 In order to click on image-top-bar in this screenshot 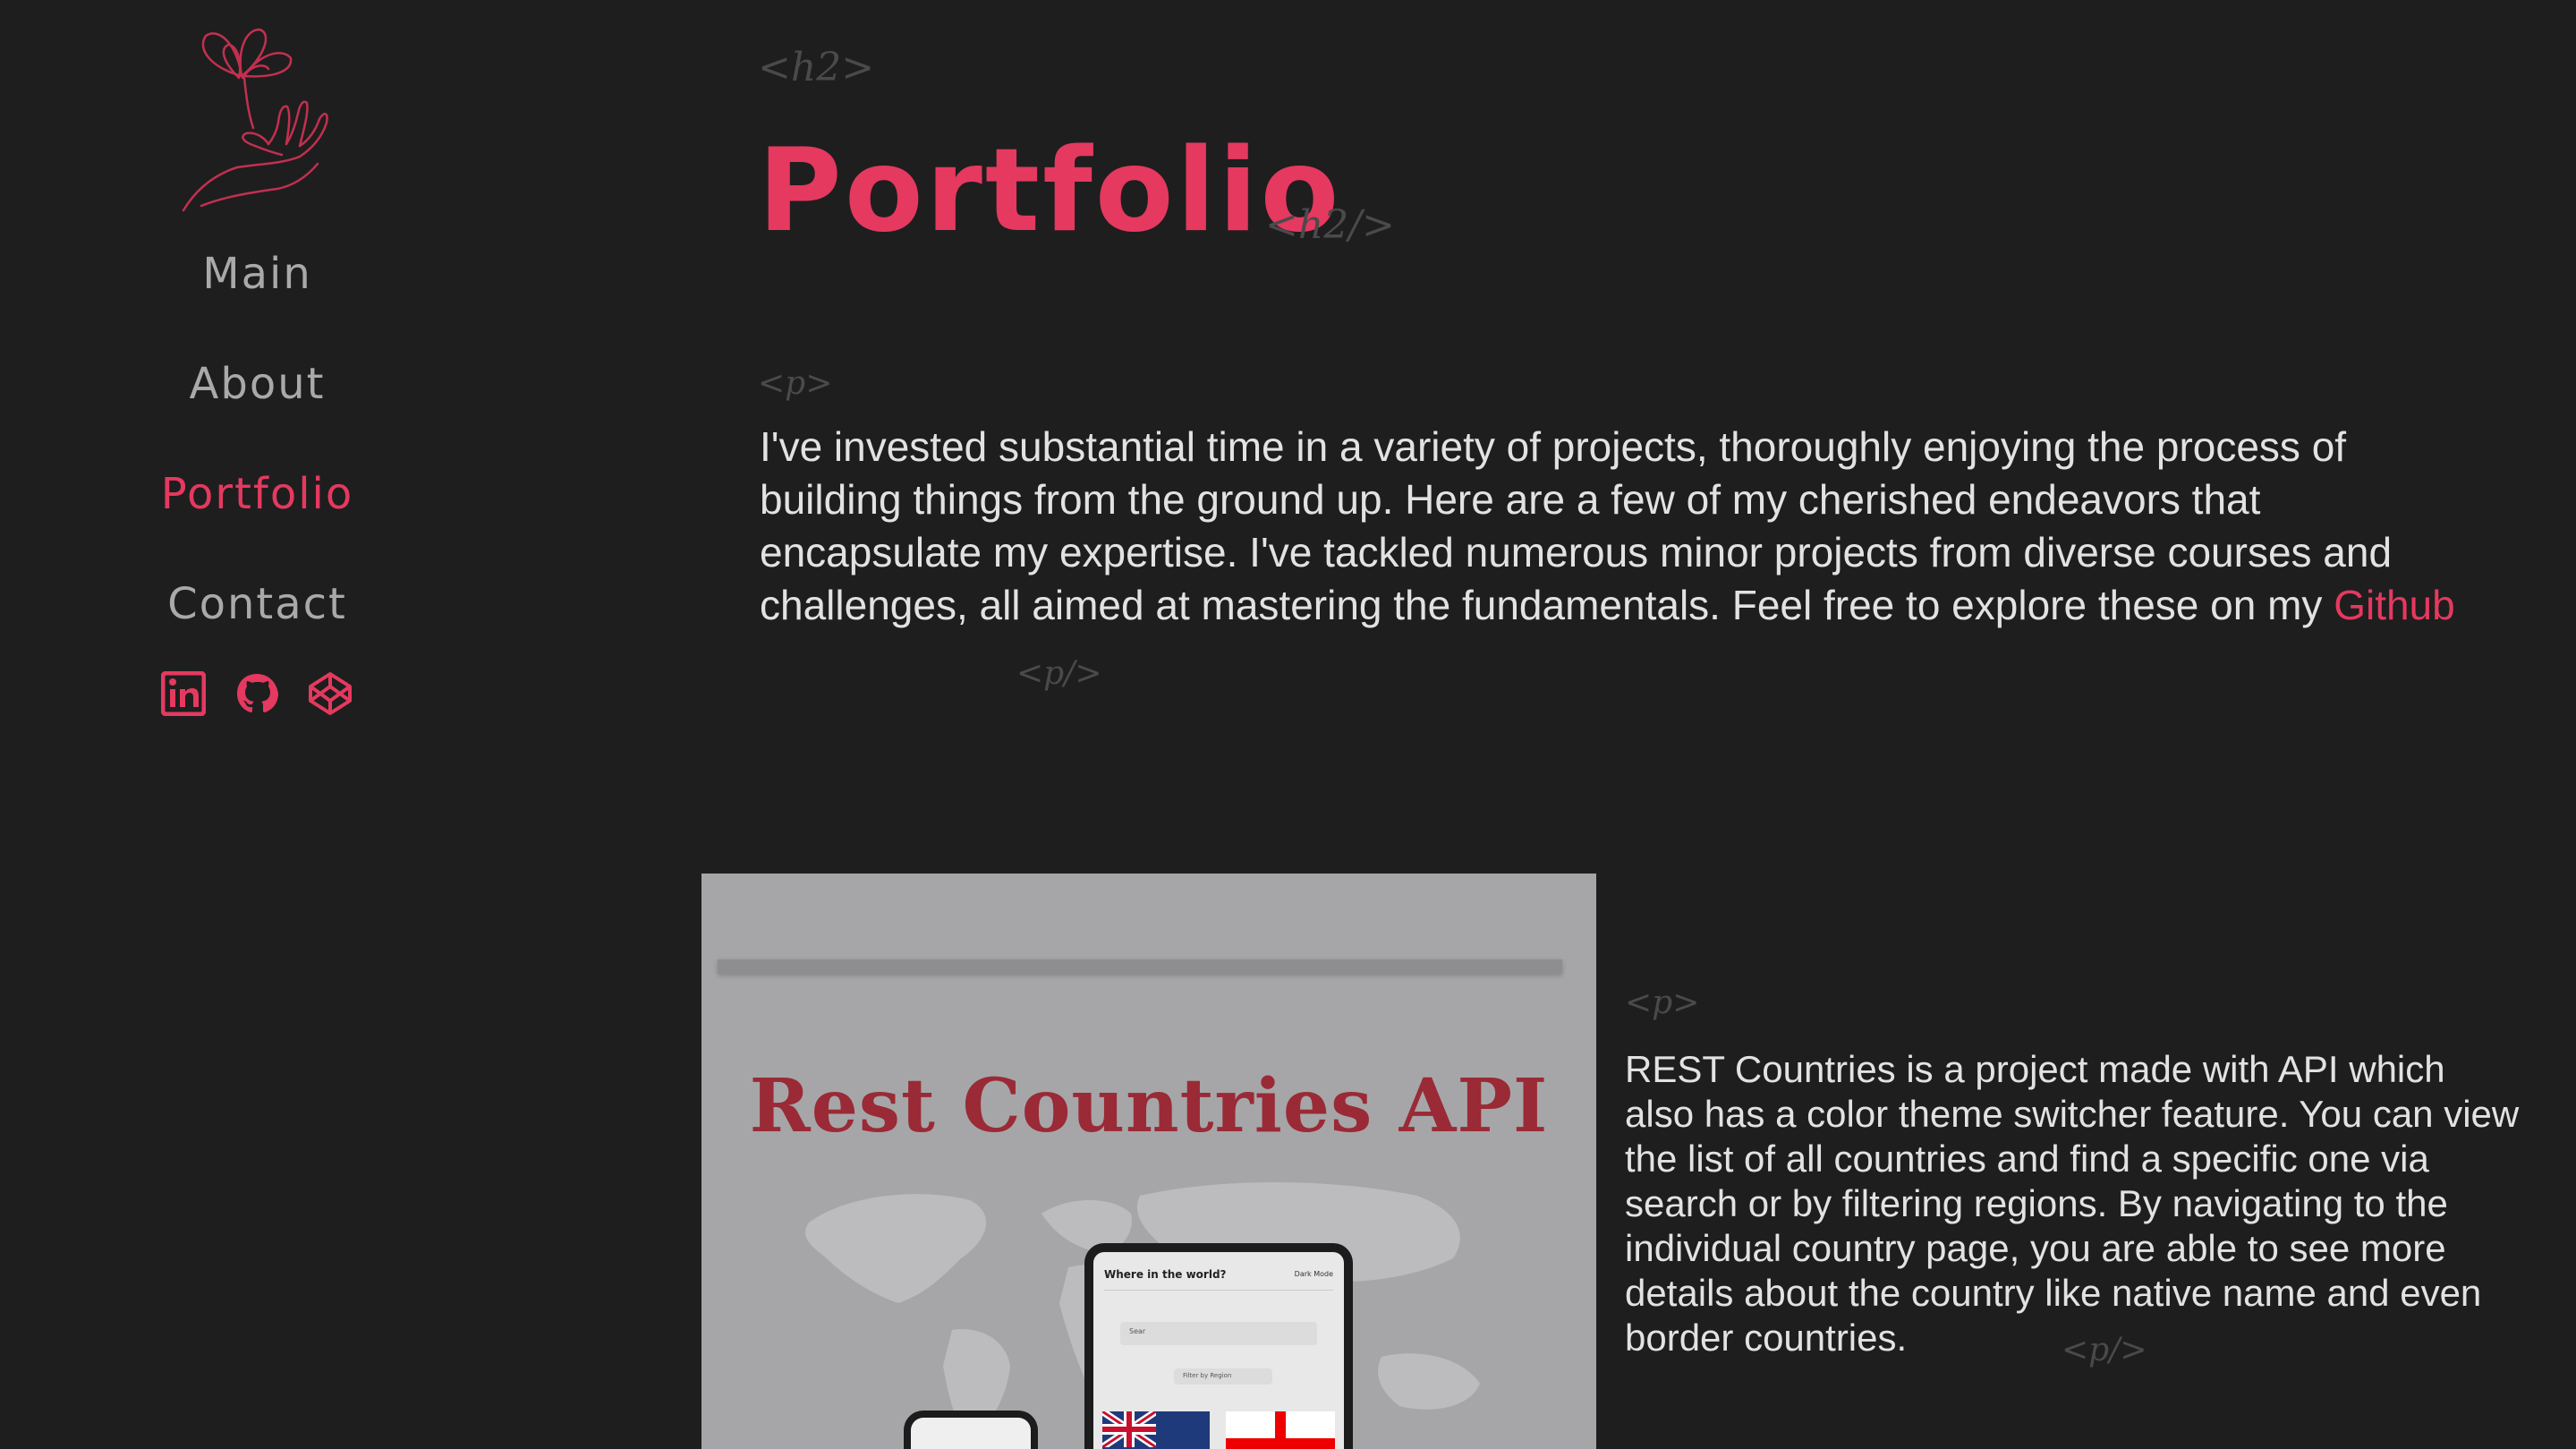, I will do `click(1140, 966)`.